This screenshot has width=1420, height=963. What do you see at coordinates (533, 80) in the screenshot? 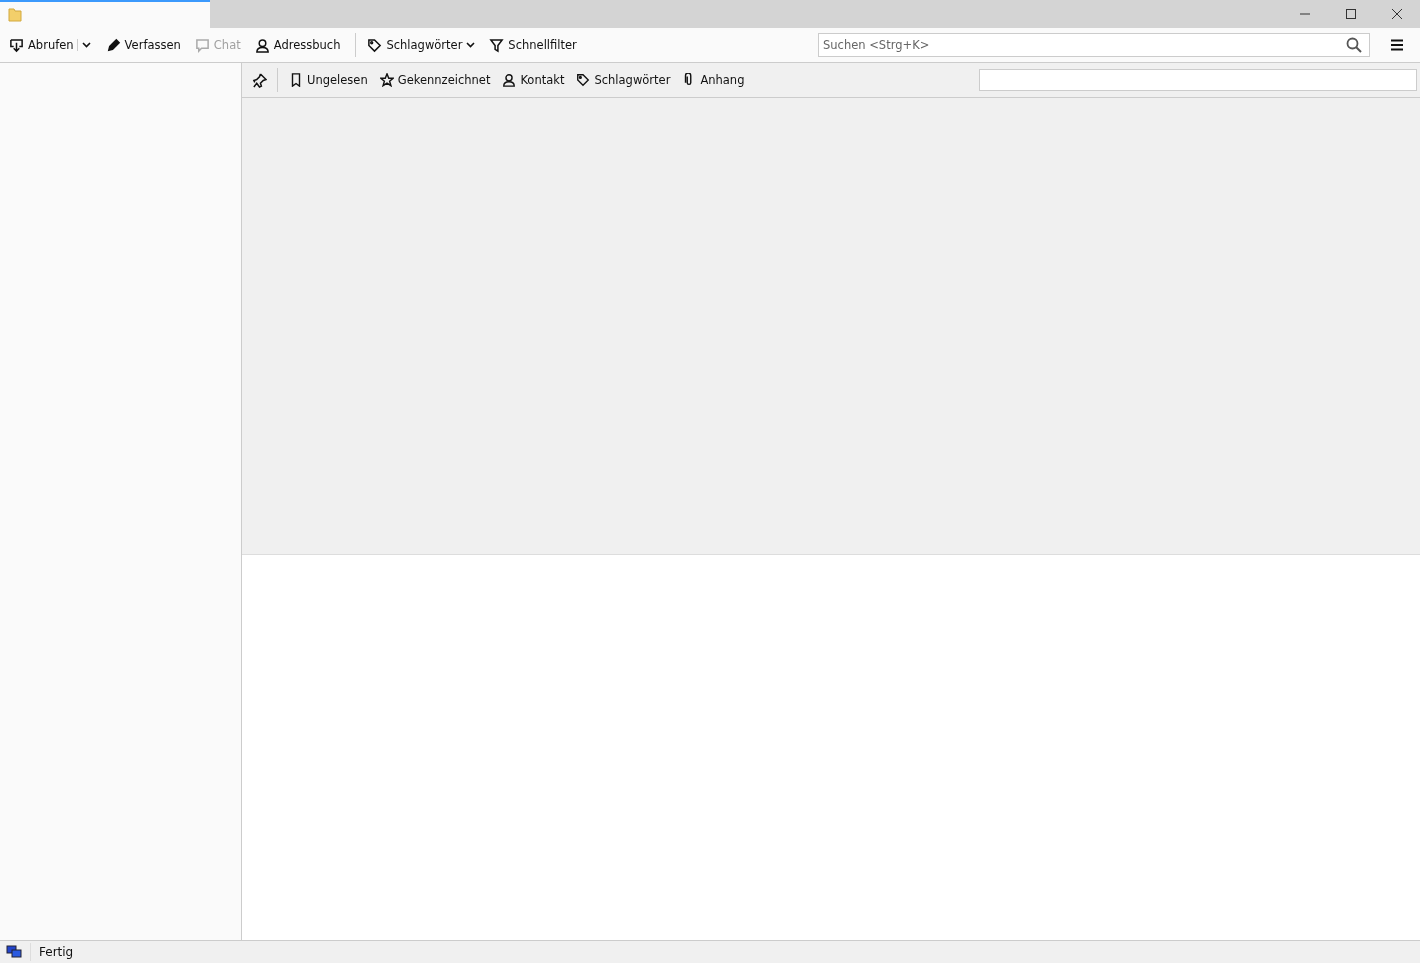
I see `filter-button: Kontakt` at bounding box center [533, 80].